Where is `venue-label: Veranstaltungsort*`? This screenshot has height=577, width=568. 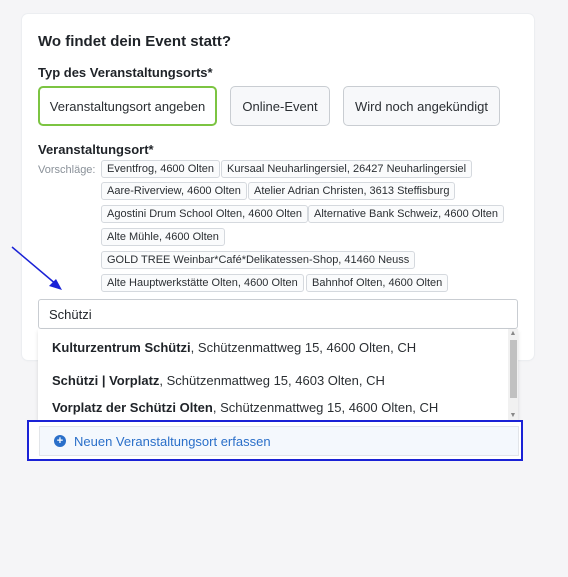
venue-label: Veranstaltungsort* is located at coordinates (96, 149).